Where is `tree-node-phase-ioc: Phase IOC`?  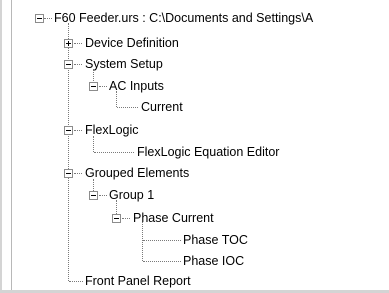 tree-node-phase-ioc: Phase IOC is located at coordinates (213, 261).